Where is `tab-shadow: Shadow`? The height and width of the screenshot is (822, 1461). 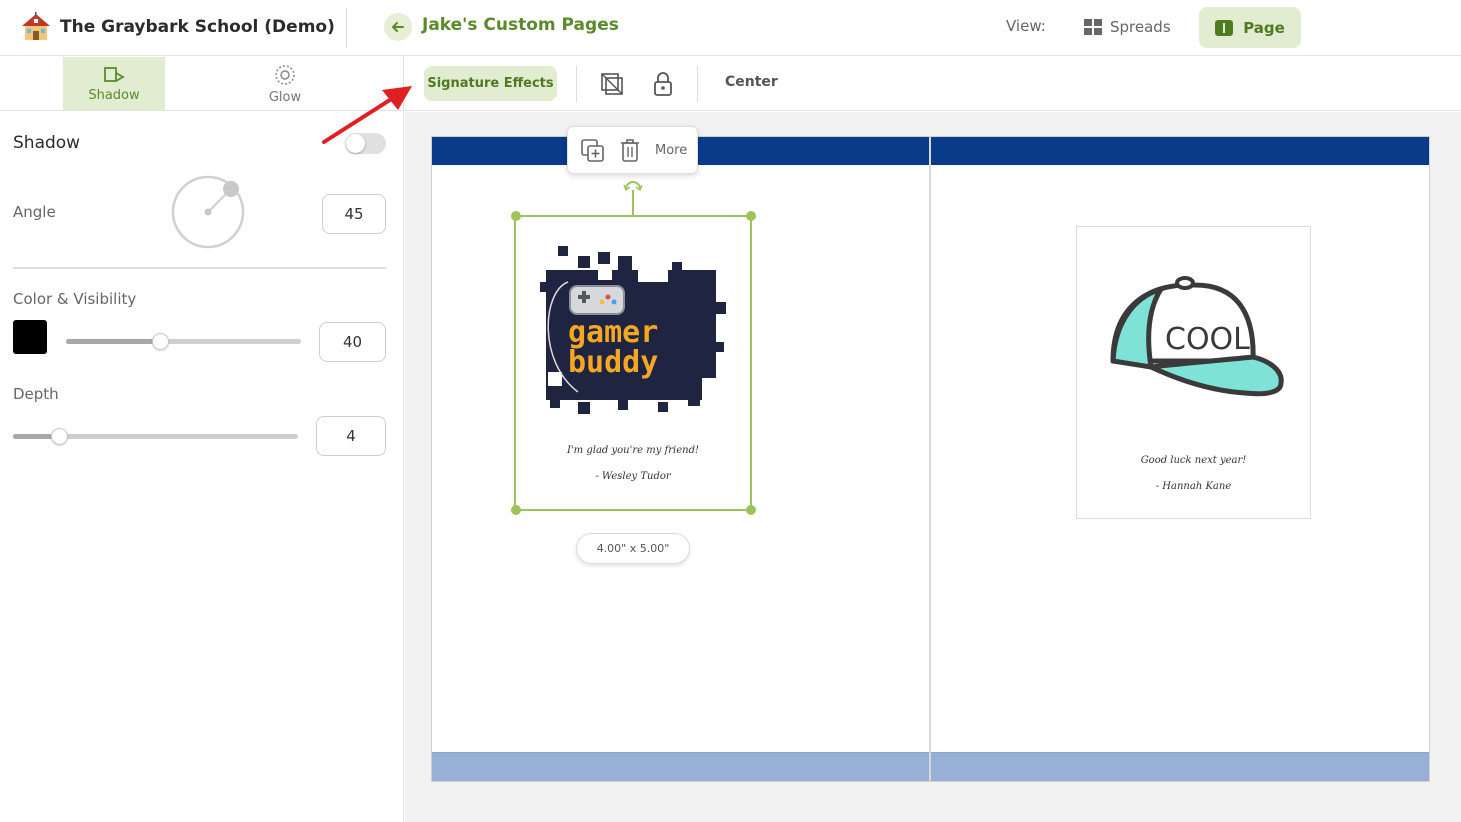 tab-shadow: Shadow is located at coordinates (114, 84).